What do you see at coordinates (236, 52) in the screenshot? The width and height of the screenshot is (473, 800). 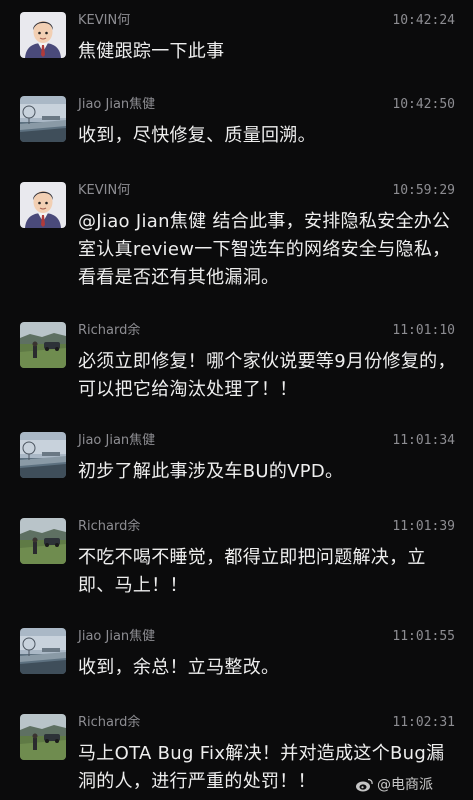 I see `message-item: KEVIN何 10:42:24 焦健跟踪一下此事` at bounding box center [236, 52].